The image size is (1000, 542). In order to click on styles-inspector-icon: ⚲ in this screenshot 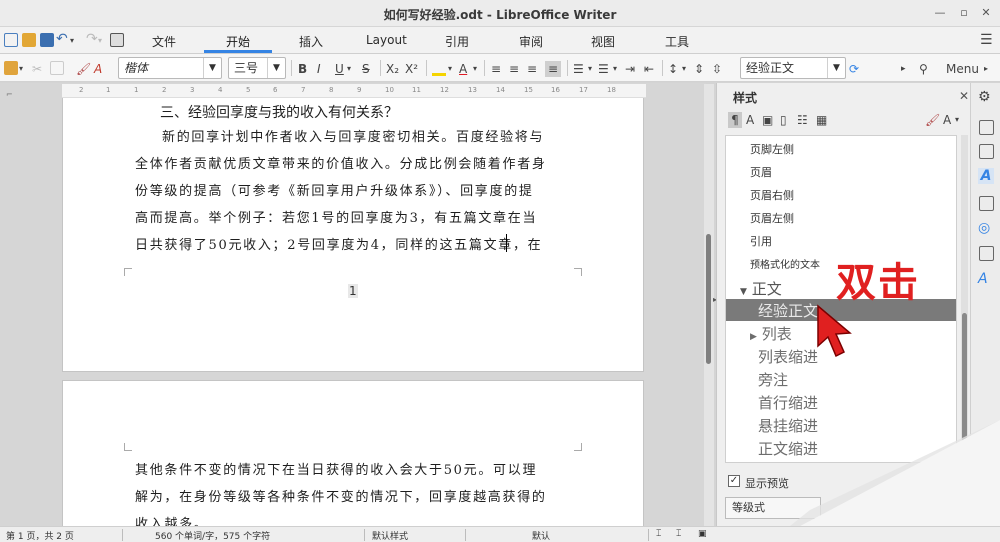, I will do `click(923, 69)`.